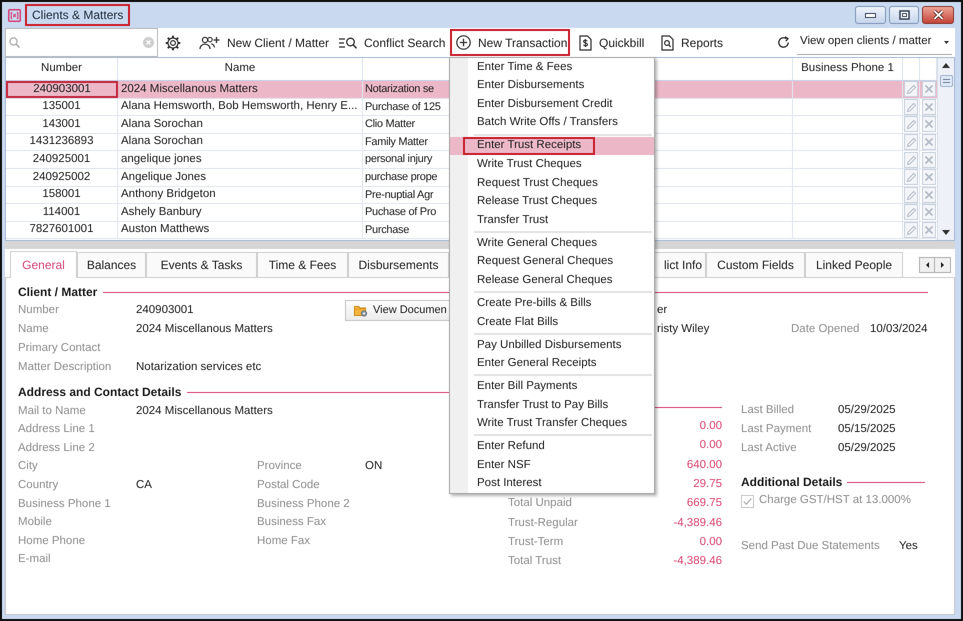  I want to click on window-title: Clients & Matters, so click(77, 15).